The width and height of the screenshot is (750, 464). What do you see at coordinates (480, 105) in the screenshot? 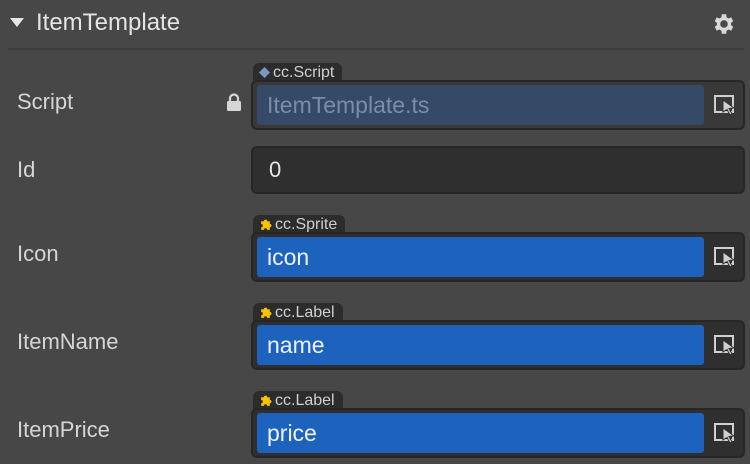
I see `script-value: ItemTemplate.ts` at bounding box center [480, 105].